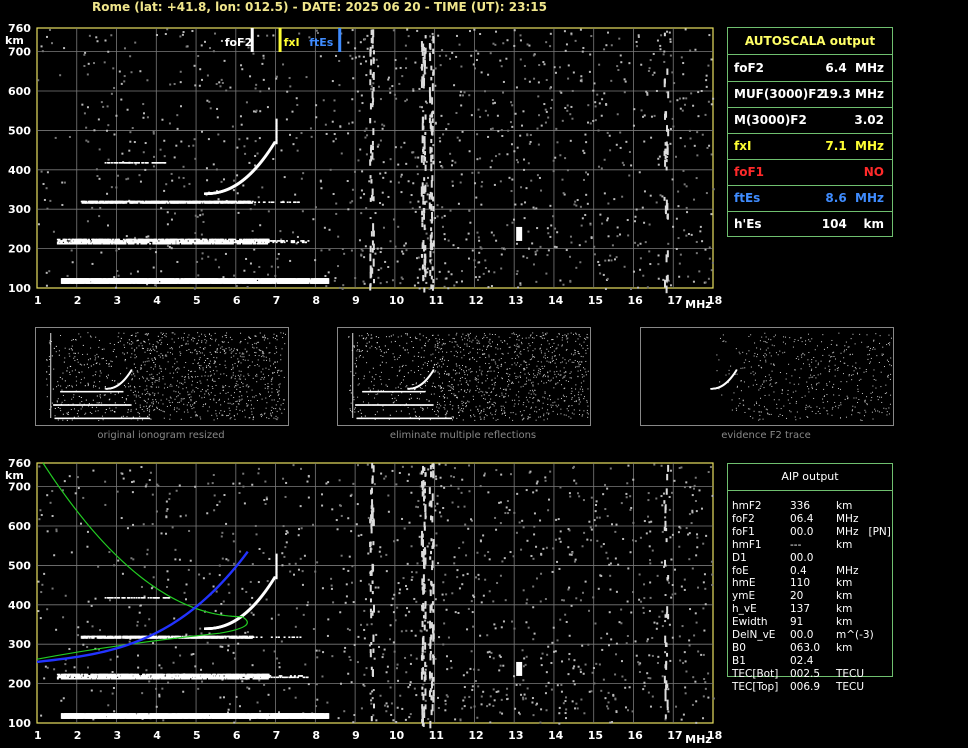 The image size is (968, 748). Describe the element at coordinates (19, 170) in the screenshot. I see `y-tick-label: 400` at that location.